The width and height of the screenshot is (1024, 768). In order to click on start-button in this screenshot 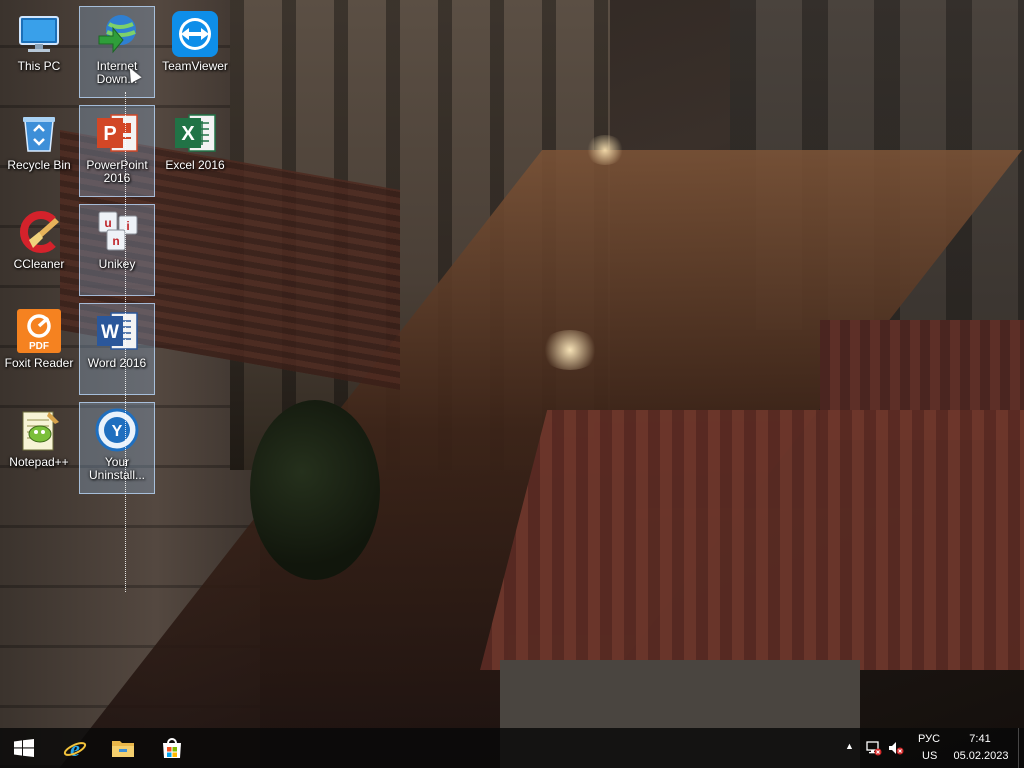, I will do `click(24, 748)`.